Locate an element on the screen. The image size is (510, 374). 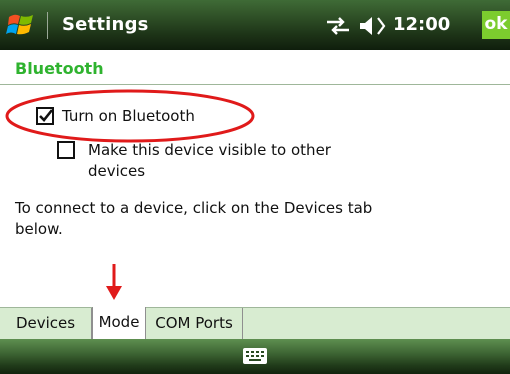
connectivity-icon is located at coordinates (338, 26).